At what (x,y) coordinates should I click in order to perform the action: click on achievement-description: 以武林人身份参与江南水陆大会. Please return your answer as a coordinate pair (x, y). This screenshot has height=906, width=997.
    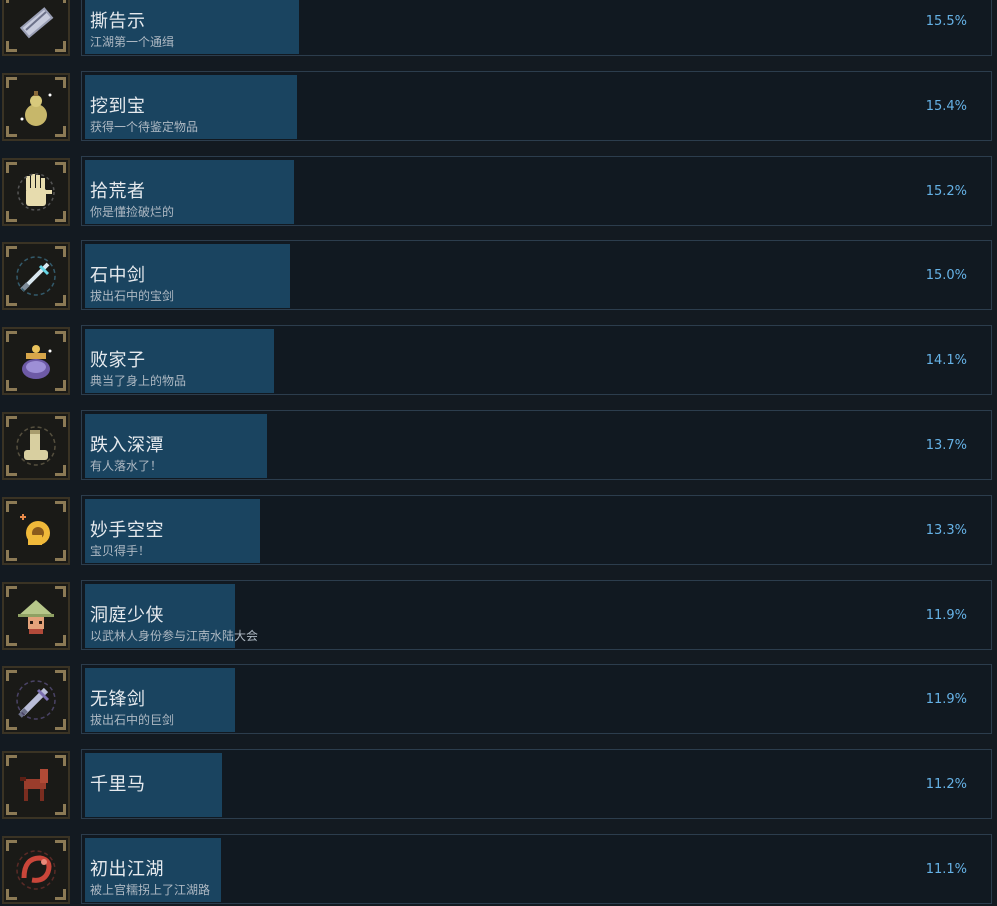
    Looking at the image, I should click on (174, 635).